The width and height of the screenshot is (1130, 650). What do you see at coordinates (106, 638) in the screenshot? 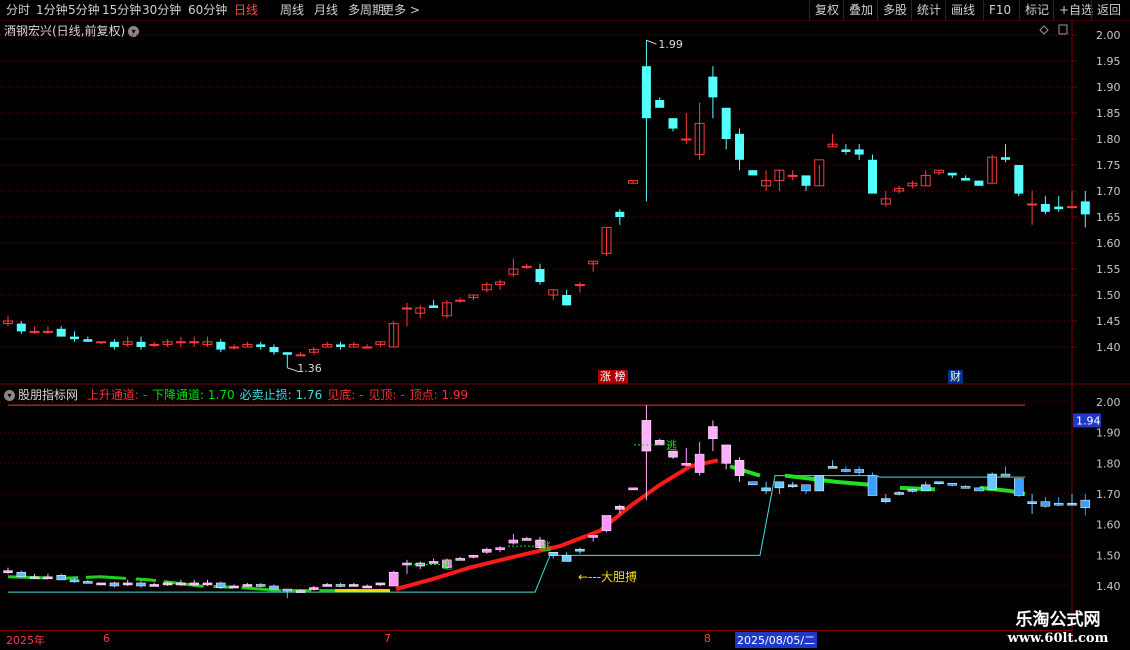
I see `date-label: 6` at bounding box center [106, 638].